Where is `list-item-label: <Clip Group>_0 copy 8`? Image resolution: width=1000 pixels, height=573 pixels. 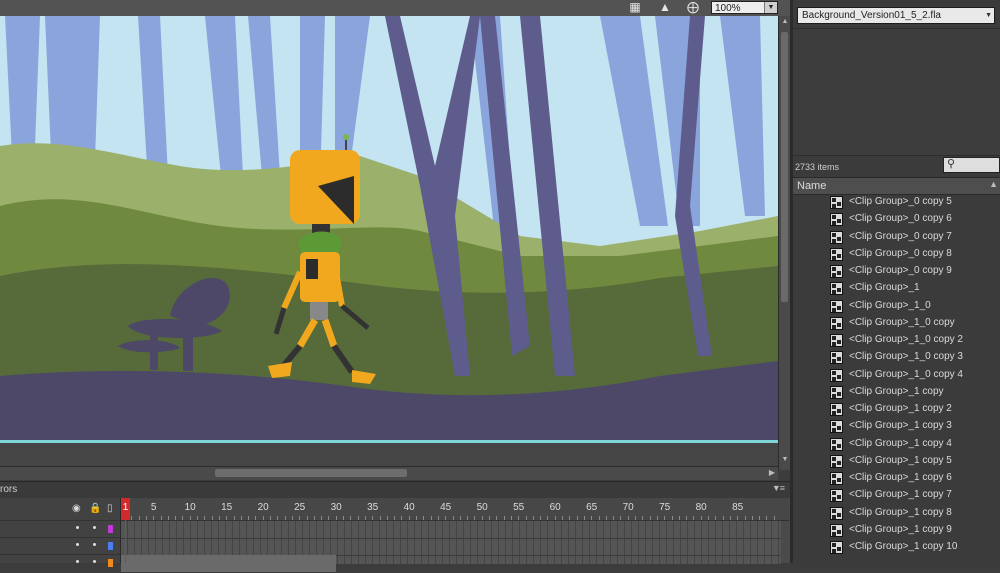 list-item-label: <Clip Group>_0 copy 8 is located at coordinates (900, 253).